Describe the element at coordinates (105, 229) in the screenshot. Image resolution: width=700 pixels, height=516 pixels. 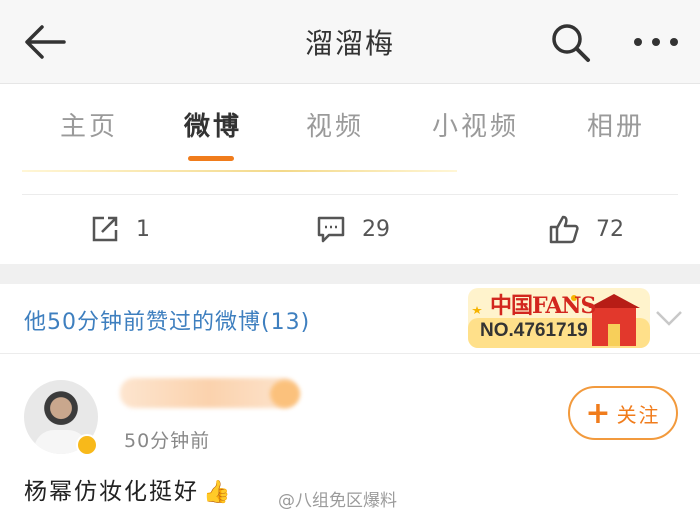
I see `repost-icon` at that location.